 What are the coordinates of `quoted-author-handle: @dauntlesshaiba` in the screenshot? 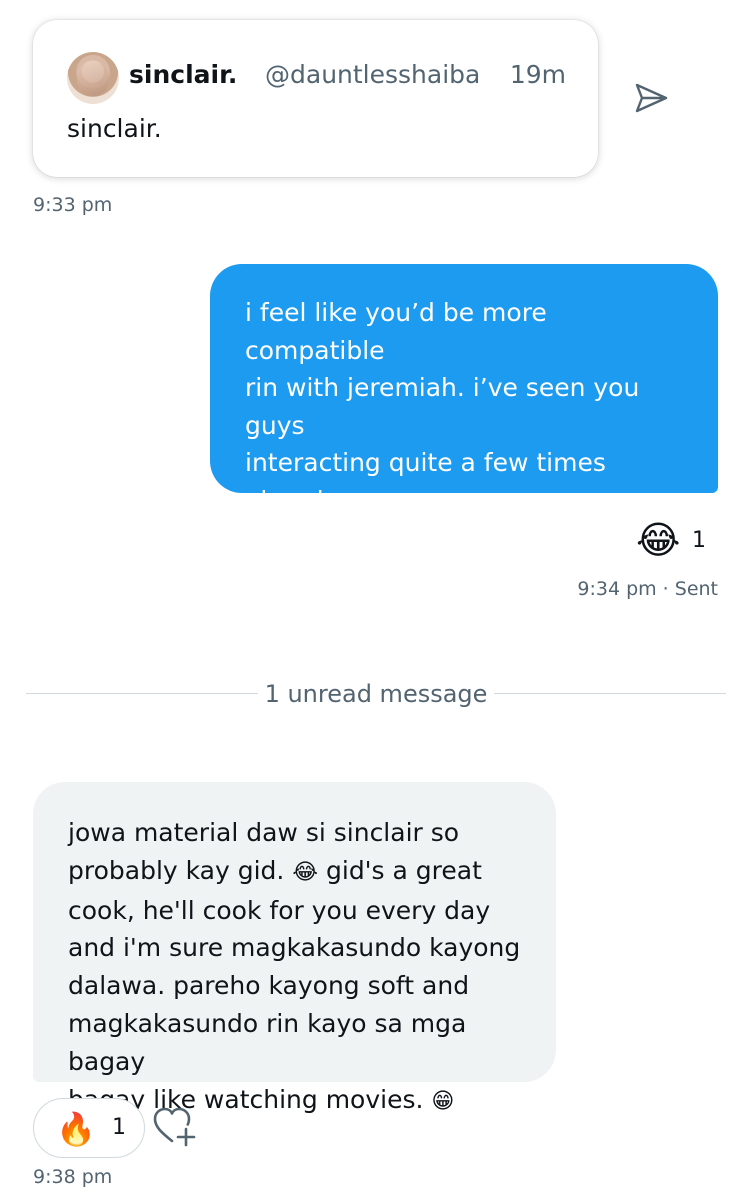 It's located at (373, 74).